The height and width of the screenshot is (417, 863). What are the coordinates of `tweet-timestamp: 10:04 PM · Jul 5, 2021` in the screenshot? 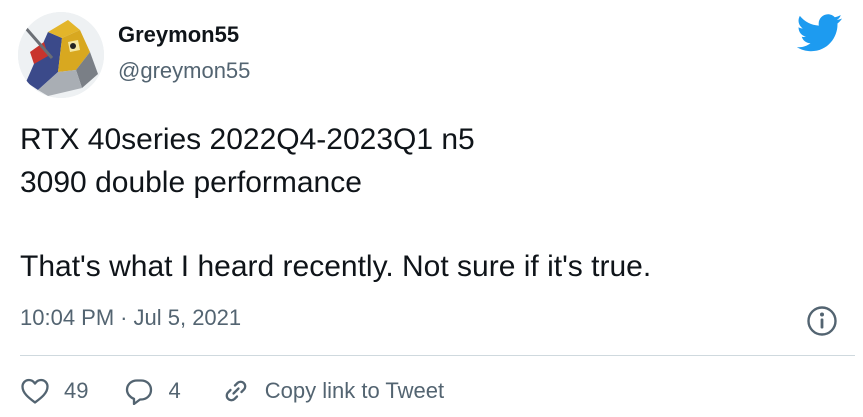 It's located at (130, 318).